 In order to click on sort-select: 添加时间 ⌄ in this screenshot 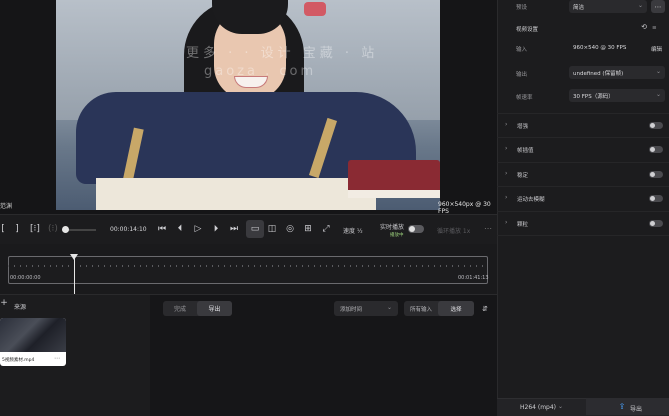, I will do `click(366, 308)`.